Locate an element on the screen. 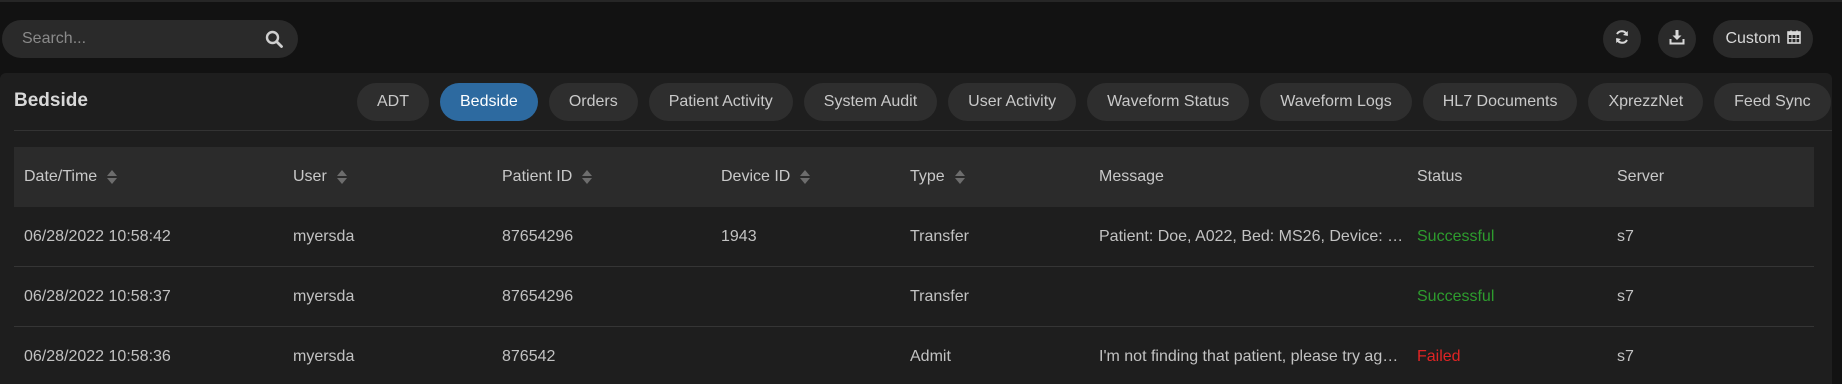 The height and width of the screenshot is (384, 1842). cell-date-time: 06/28/2022 10:58:36 is located at coordinates (97, 356).